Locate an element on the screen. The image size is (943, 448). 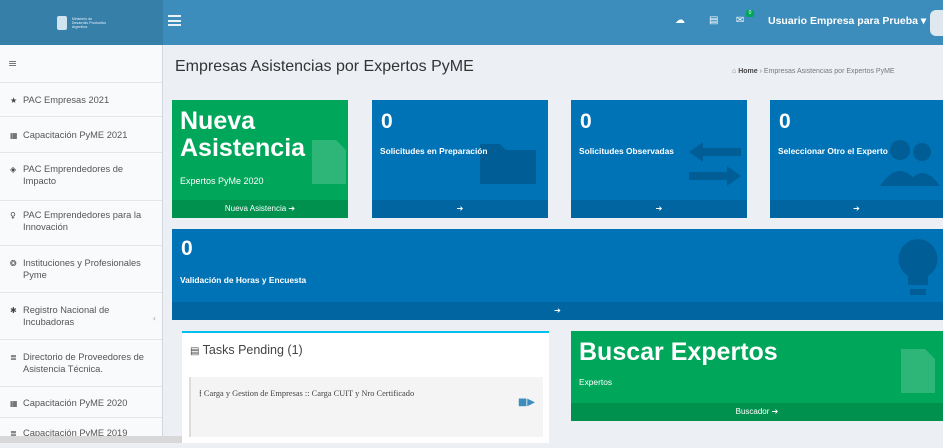
page-title: Empresas Asistencias por Expertos PyME is located at coordinates (324, 66).